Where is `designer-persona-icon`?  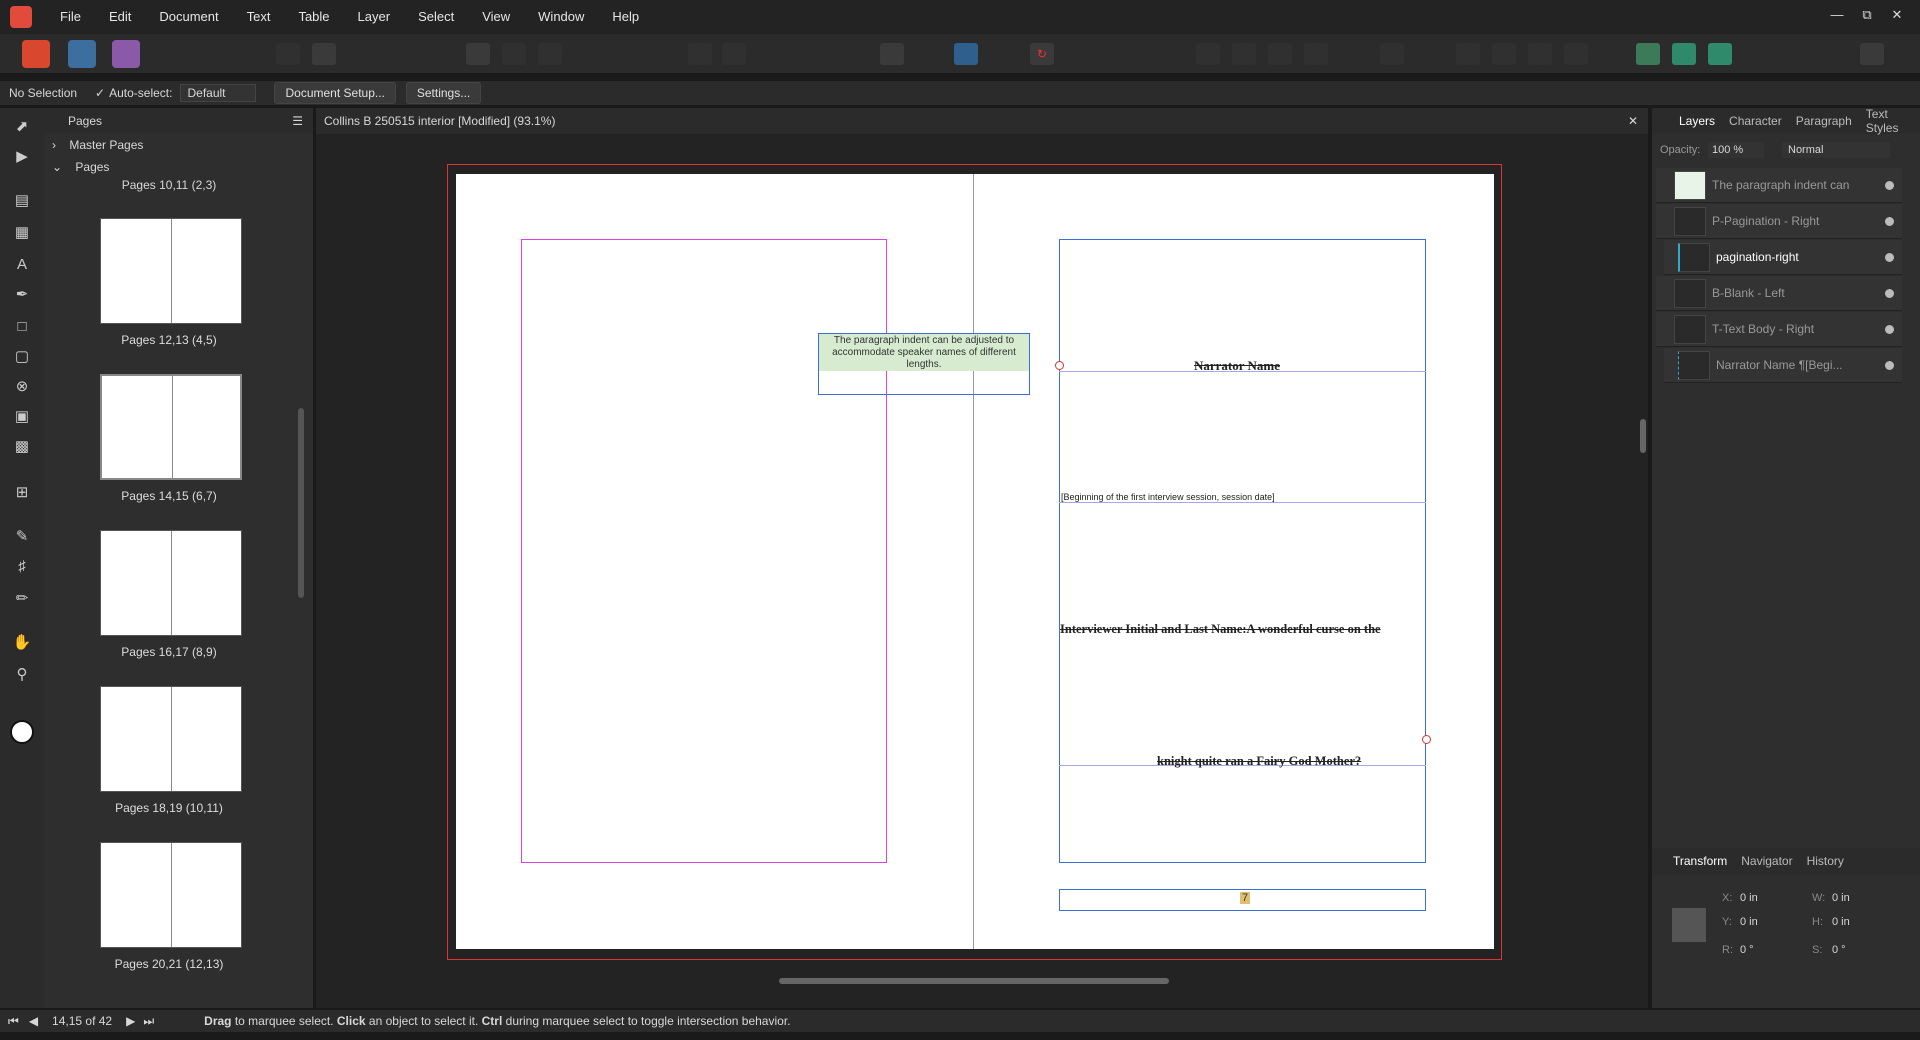
designer-persona-icon is located at coordinates (82, 54).